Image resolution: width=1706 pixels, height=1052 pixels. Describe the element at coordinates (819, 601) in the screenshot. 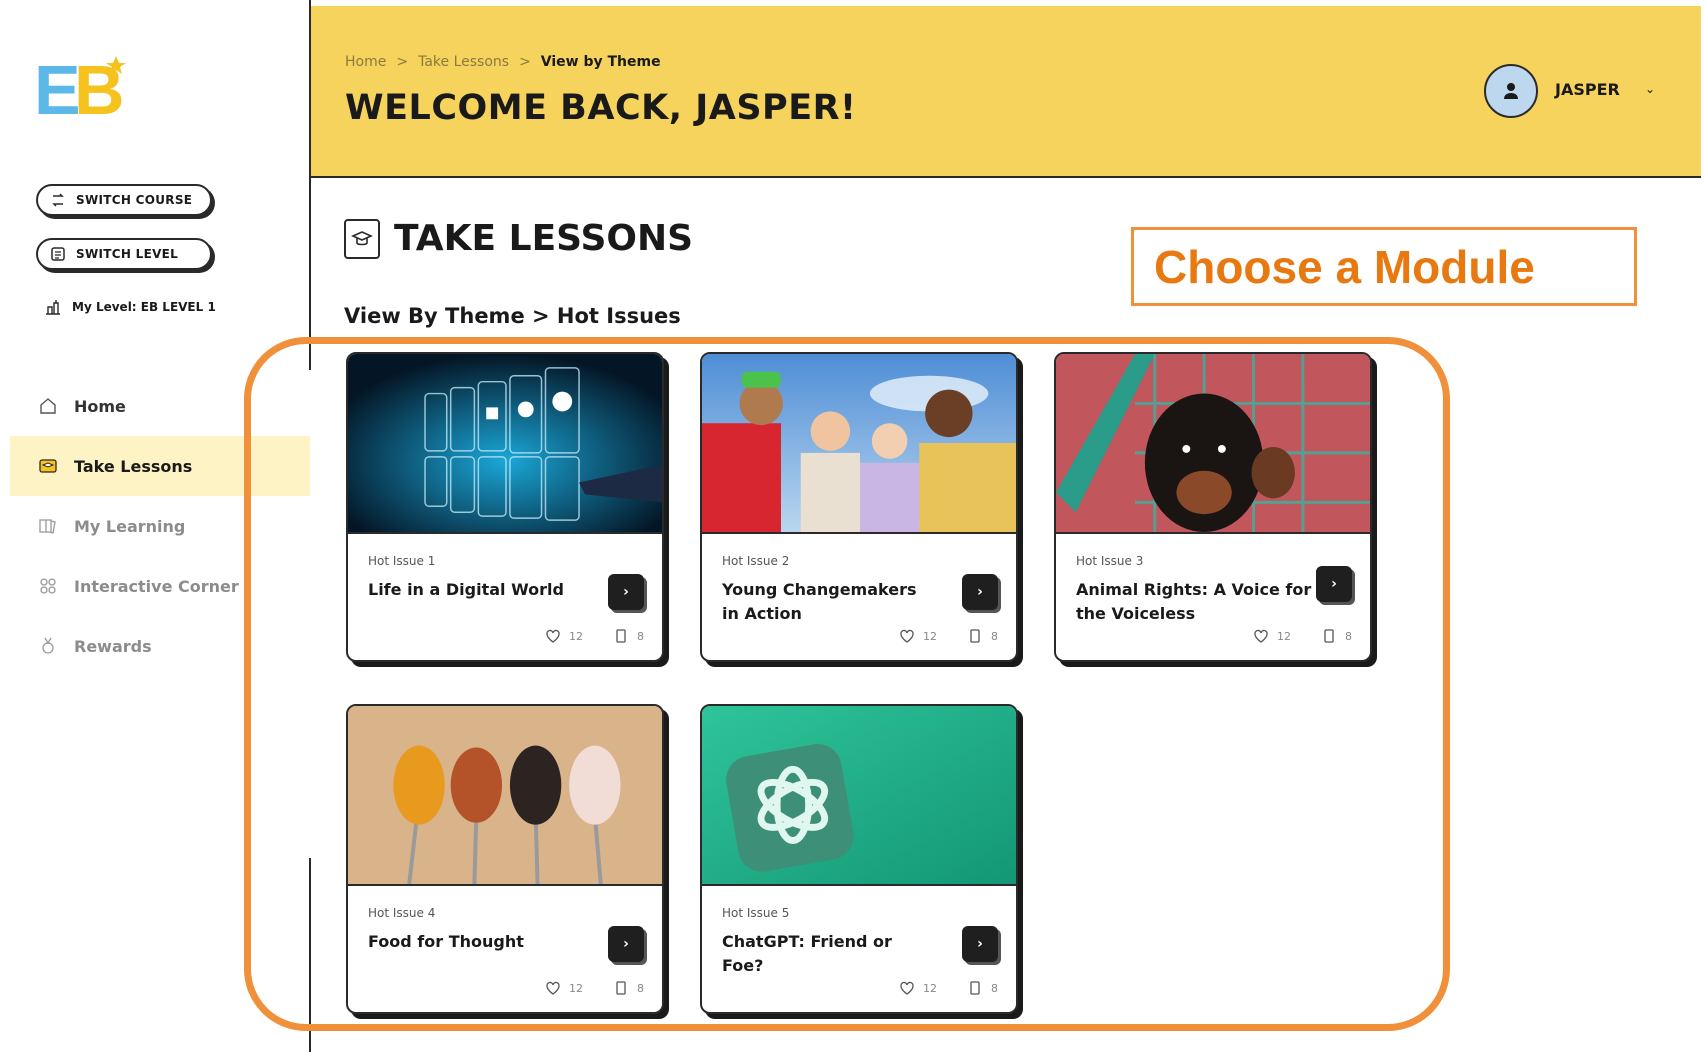

I see `module-title: Young Changemakers in Action` at that location.